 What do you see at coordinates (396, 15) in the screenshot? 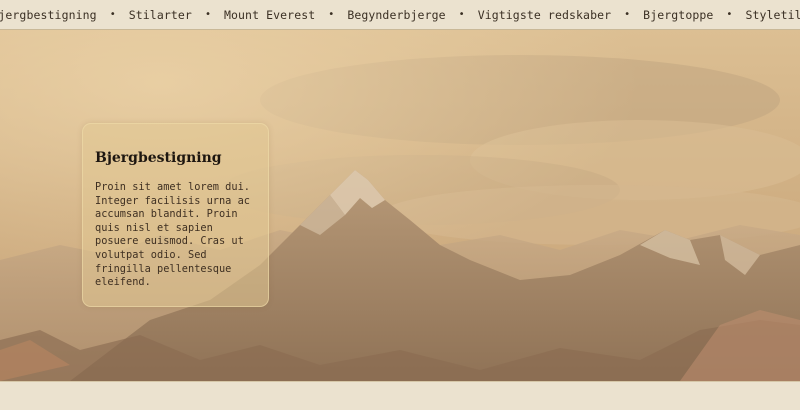
I see `nav-item-begynderbjerge: Begynderbjerge` at bounding box center [396, 15].